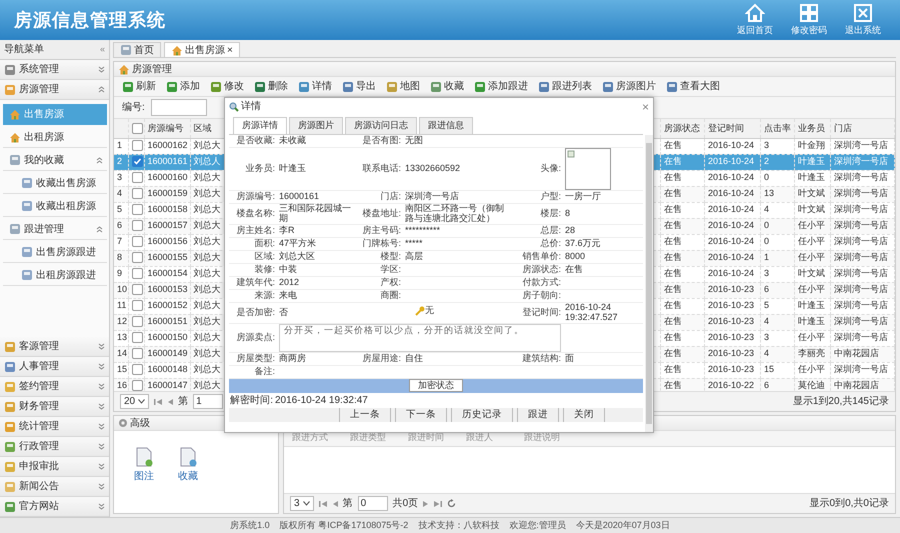  What do you see at coordinates (420, 338) in the screenshot?
I see `text-area: 分开买，一起买价格可以少点，分开的话就没空间了。` at bounding box center [420, 338].